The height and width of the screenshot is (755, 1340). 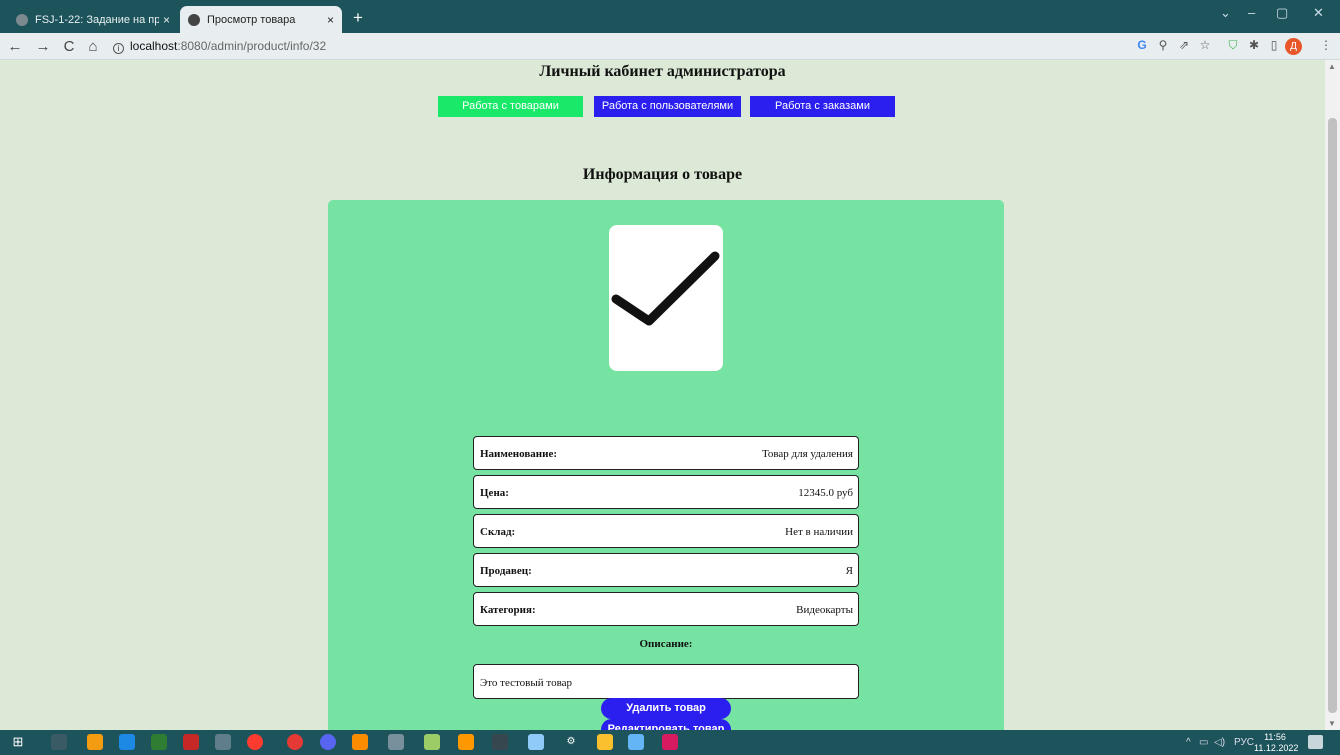 I want to click on page-scrollbar: ▲ ▼, so click(x=1332, y=395).